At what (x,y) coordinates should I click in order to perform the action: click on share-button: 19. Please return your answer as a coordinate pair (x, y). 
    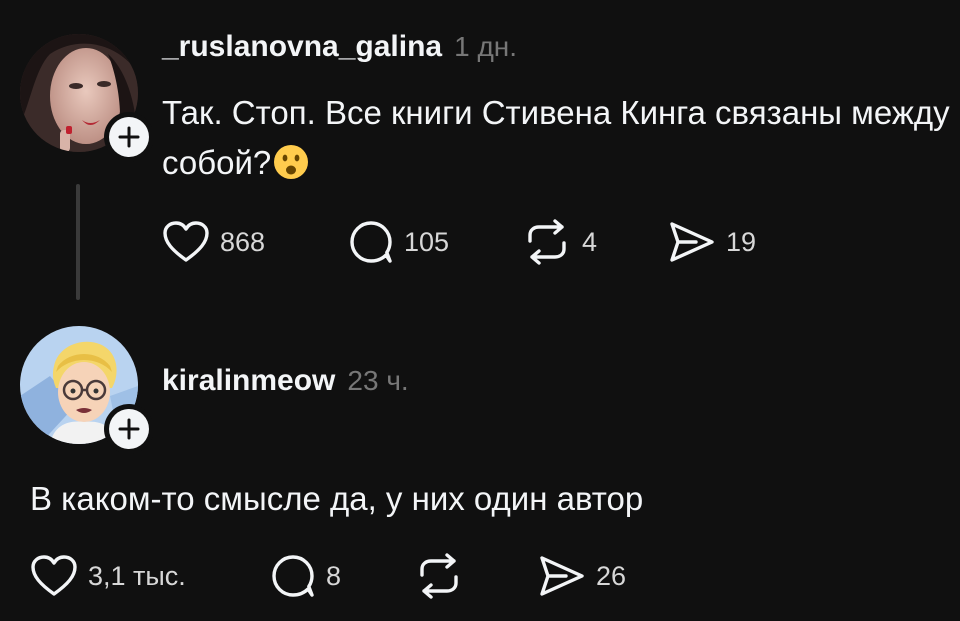
    Looking at the image, I should click on (712, 242).